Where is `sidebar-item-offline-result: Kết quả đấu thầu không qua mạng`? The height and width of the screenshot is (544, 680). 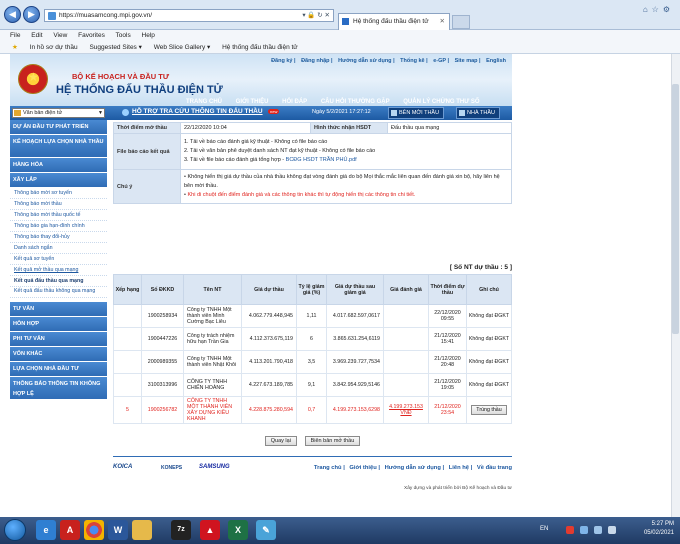
sidebar-item-offline-result: Kết quả đấu thầu không qua mạng is located at coordinates (58, 292).